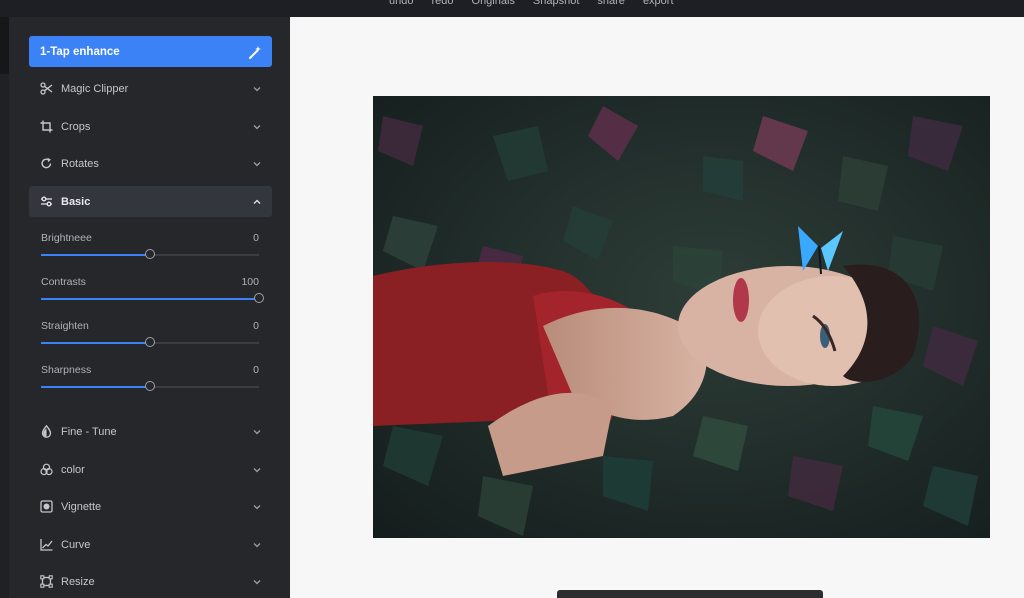 This screenshot has height=598, width=1024. Describe the element at coordinates (611, 5) in the screenshot. I see `share-button: share` at that location.